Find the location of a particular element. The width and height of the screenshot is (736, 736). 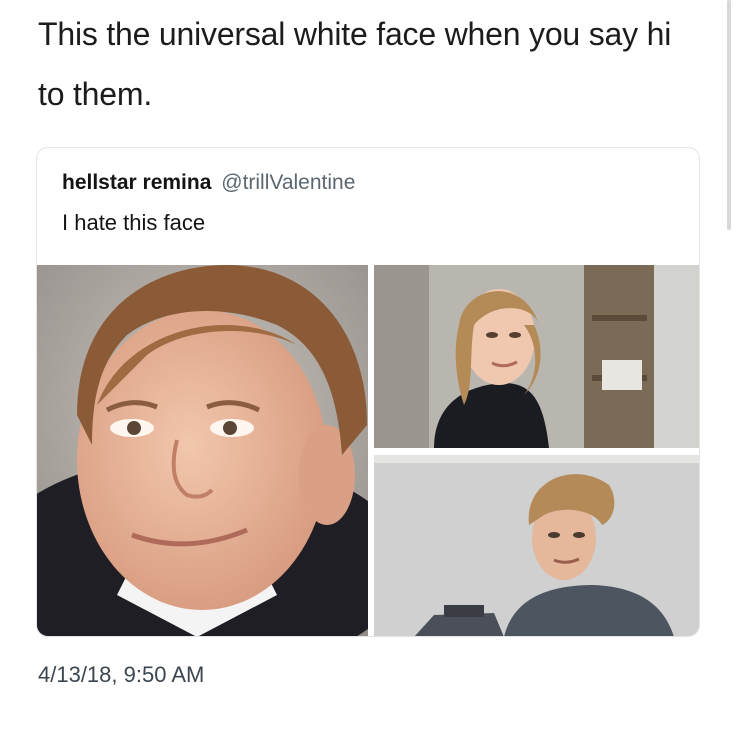

tweet-author: hellstar remina @trillValentine is located at coordinates (208, 183).